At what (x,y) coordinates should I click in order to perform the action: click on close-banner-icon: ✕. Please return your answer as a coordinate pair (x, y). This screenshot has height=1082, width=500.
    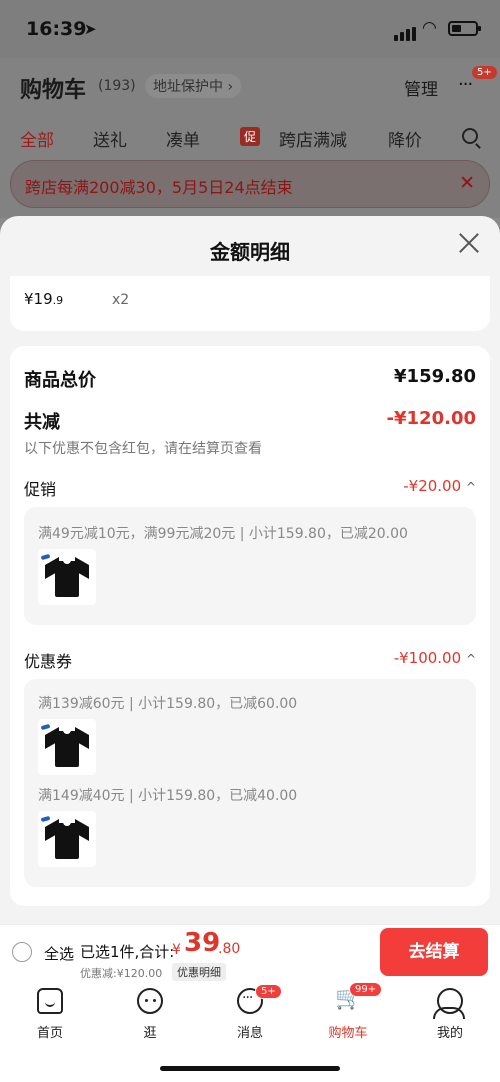
    Looking at the image, I should click on (467, 183).